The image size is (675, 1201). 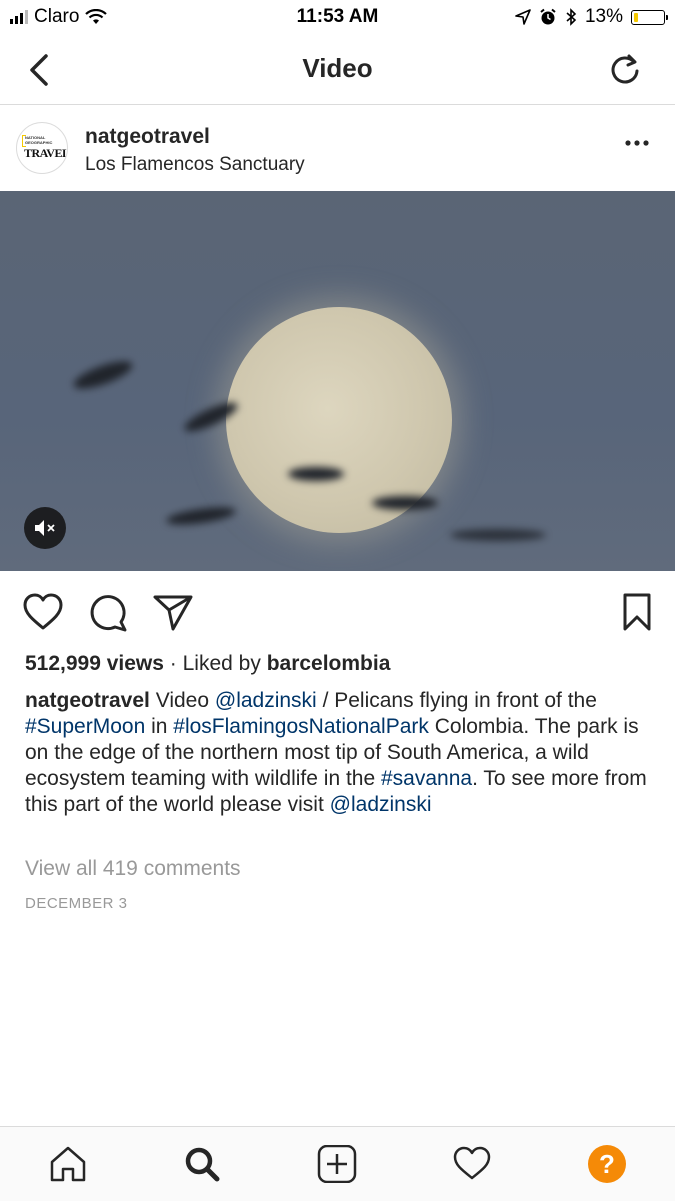 I want to click on avatar: NATIONAL GEOGRAPHIC TRAVEL, so click(x=42, y=148).